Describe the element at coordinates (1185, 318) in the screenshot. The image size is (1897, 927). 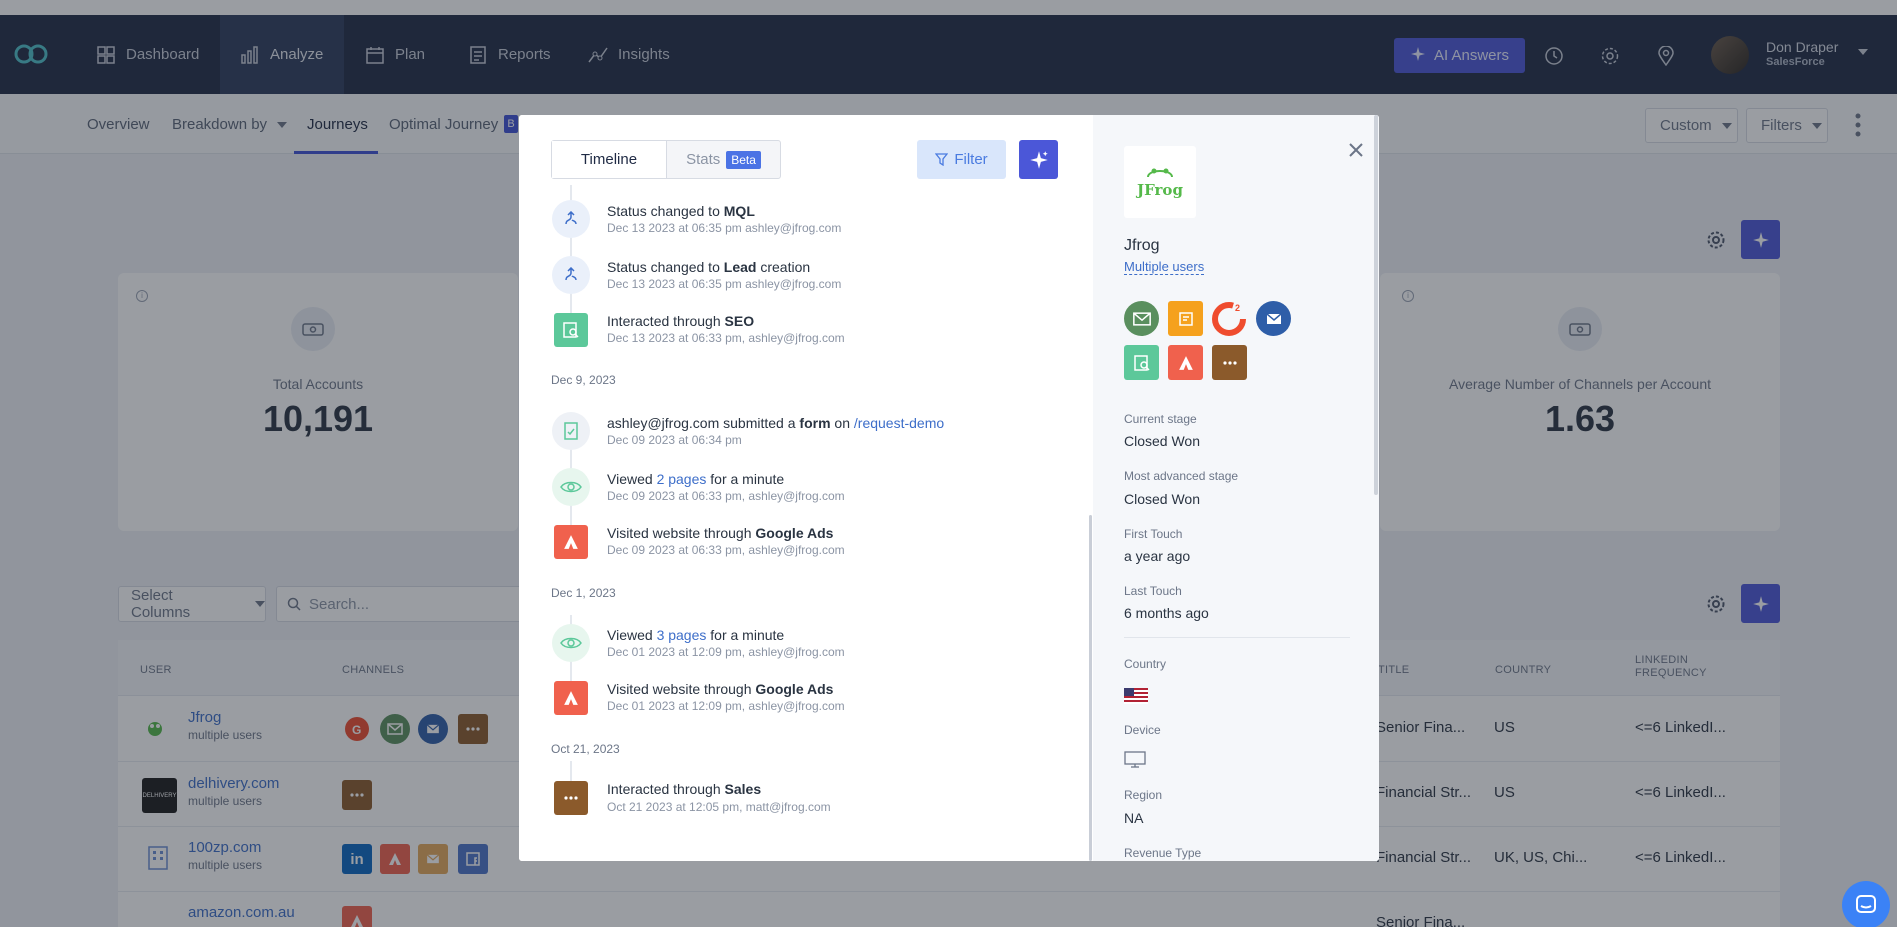
I see `content-icon` at that location.